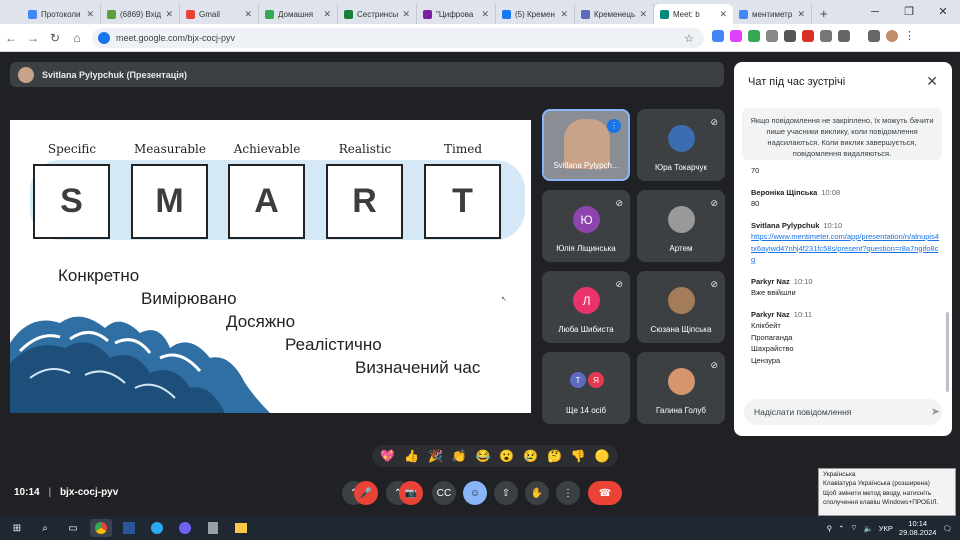 The image size is (960, 540). What do you see at coordinates (918, 528) in the screenshot?
I see `taskbar-clock: 10:14 29.08.2024` at bounding box center [918, 528].